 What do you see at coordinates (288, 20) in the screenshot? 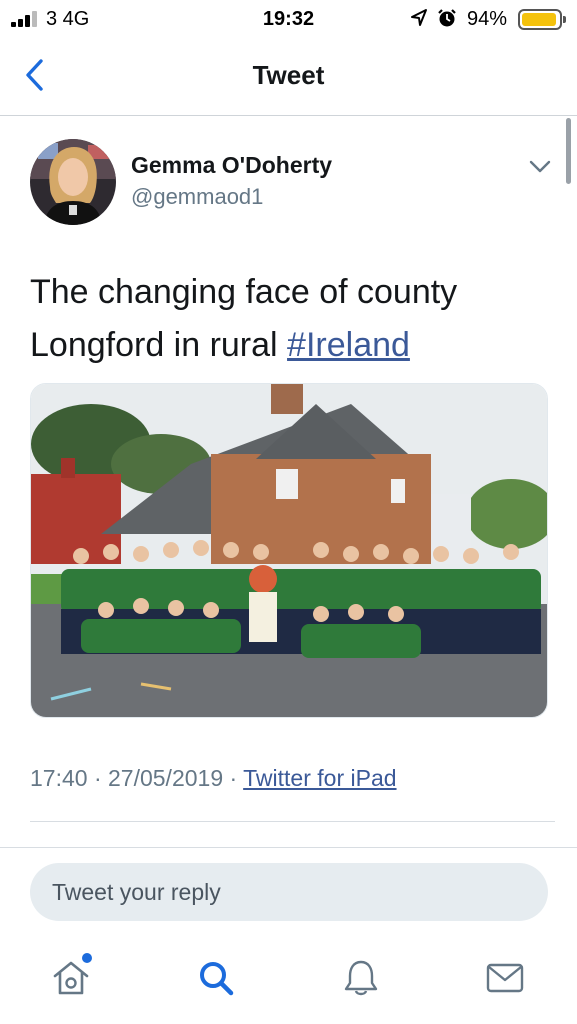
I see `status-bar: 3 4G 19:32 94%` at bounding box center [288, 20].